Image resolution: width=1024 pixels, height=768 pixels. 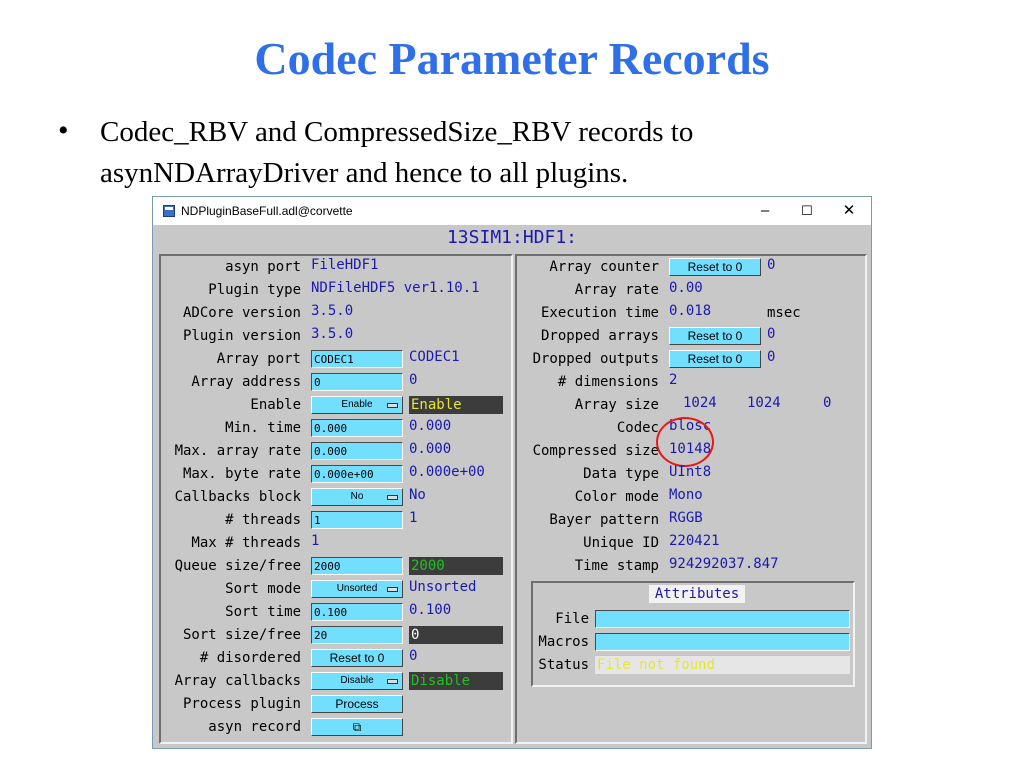 What do you see at coordinates (241, 474) in the screenshot?
I see `label-max-byte-rate: Max. byte rate` at bounding box center [241, 474].